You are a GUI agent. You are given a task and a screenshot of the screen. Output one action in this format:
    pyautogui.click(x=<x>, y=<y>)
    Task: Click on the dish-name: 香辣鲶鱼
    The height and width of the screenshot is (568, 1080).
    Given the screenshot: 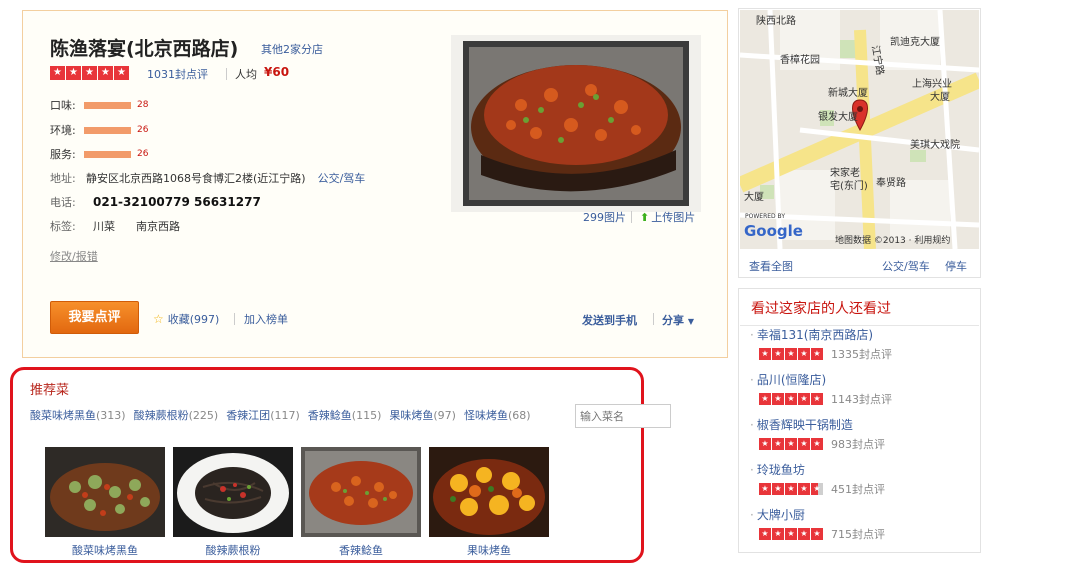 What is the action you would take?
    pyautogui.click(x=361, y=550)
    